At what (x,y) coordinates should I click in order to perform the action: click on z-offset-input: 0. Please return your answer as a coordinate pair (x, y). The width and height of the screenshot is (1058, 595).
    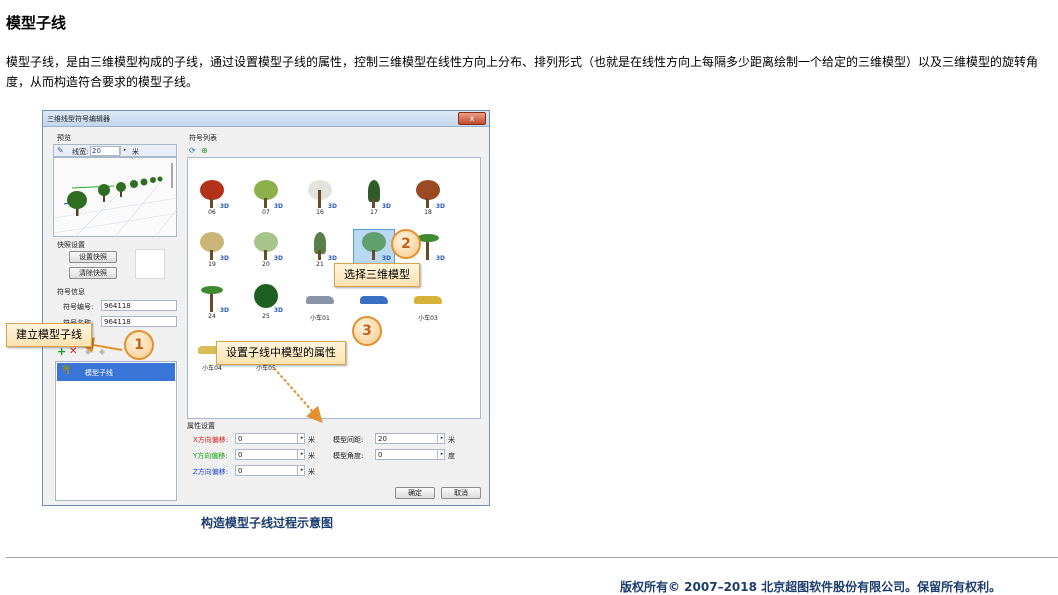
    Looking at the image, I should click on (270, 470).